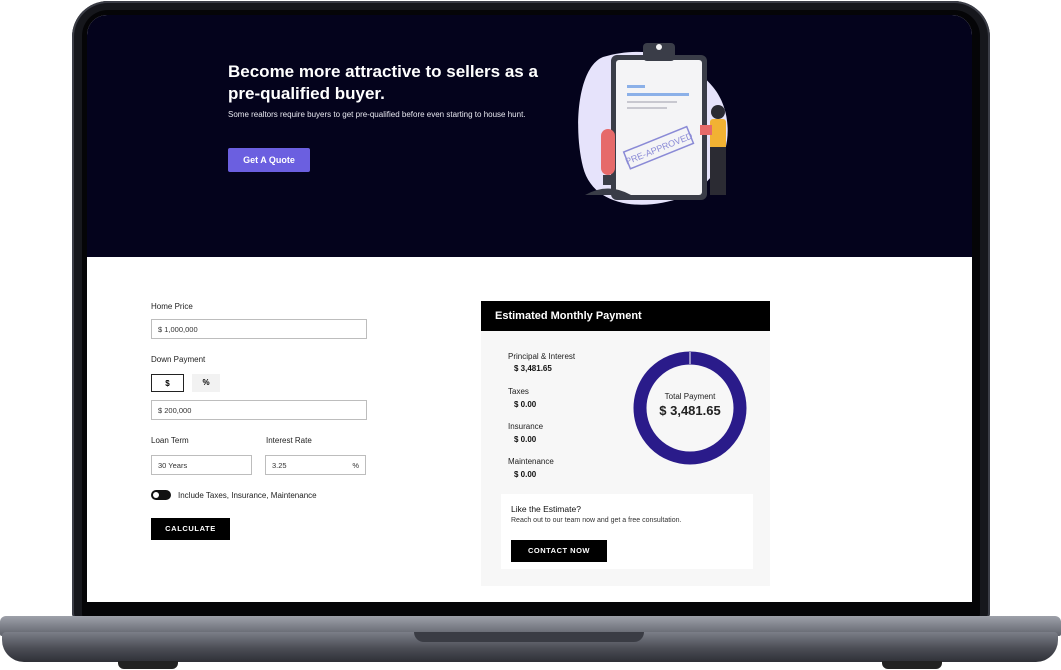  Describe the element at coordinates (542, 356) in the screenshot. I see `estimate-item-label: Principal & Interest` at that location.